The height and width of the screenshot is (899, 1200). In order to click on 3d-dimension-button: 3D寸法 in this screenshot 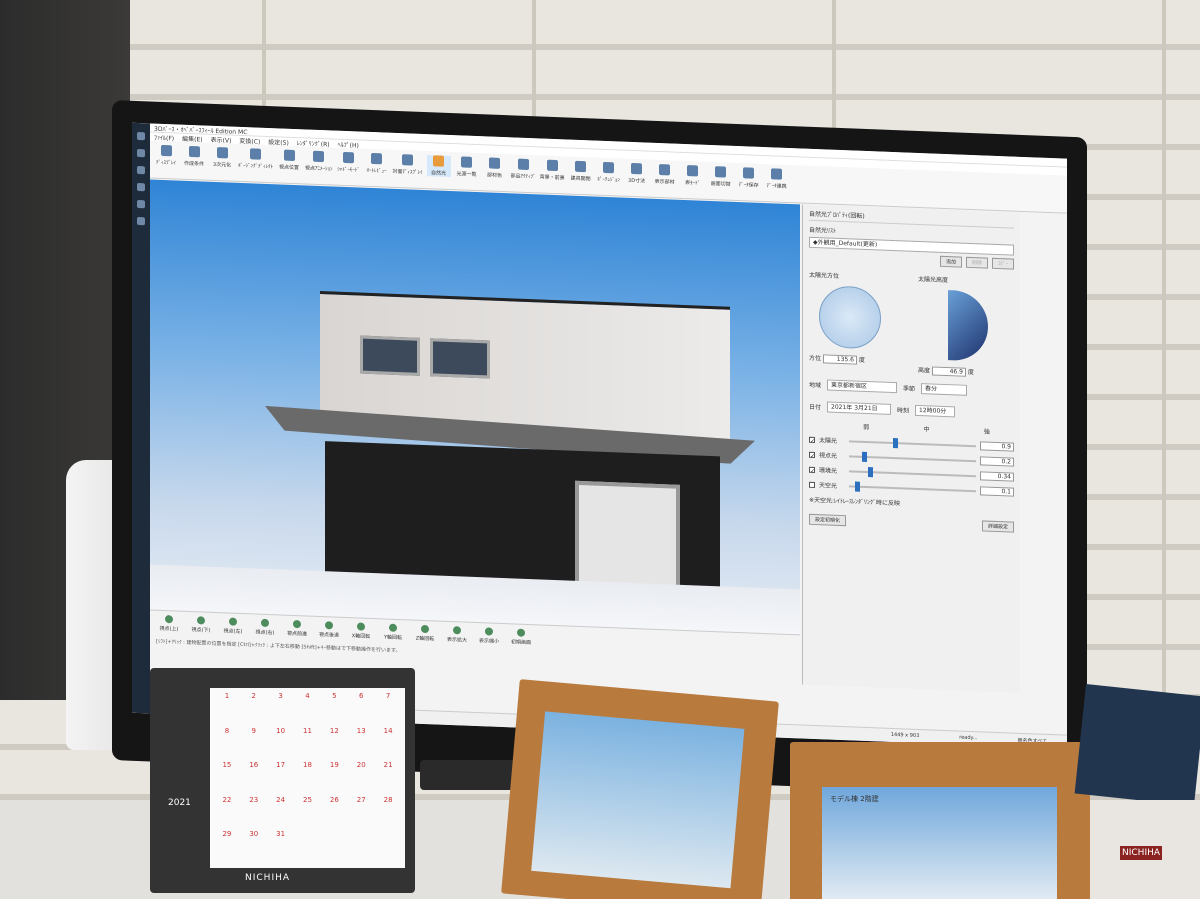, I will do `click(637, 173)`.